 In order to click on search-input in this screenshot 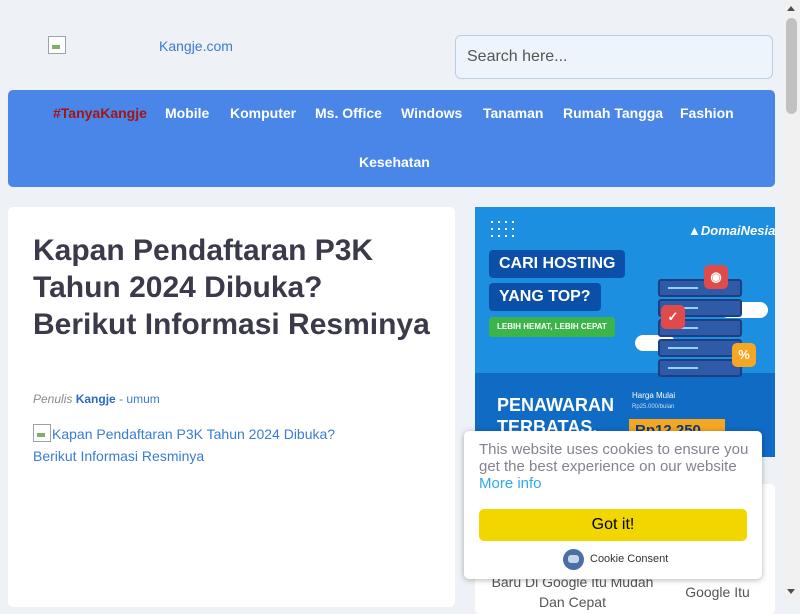, I will do `click(614, 57)`.